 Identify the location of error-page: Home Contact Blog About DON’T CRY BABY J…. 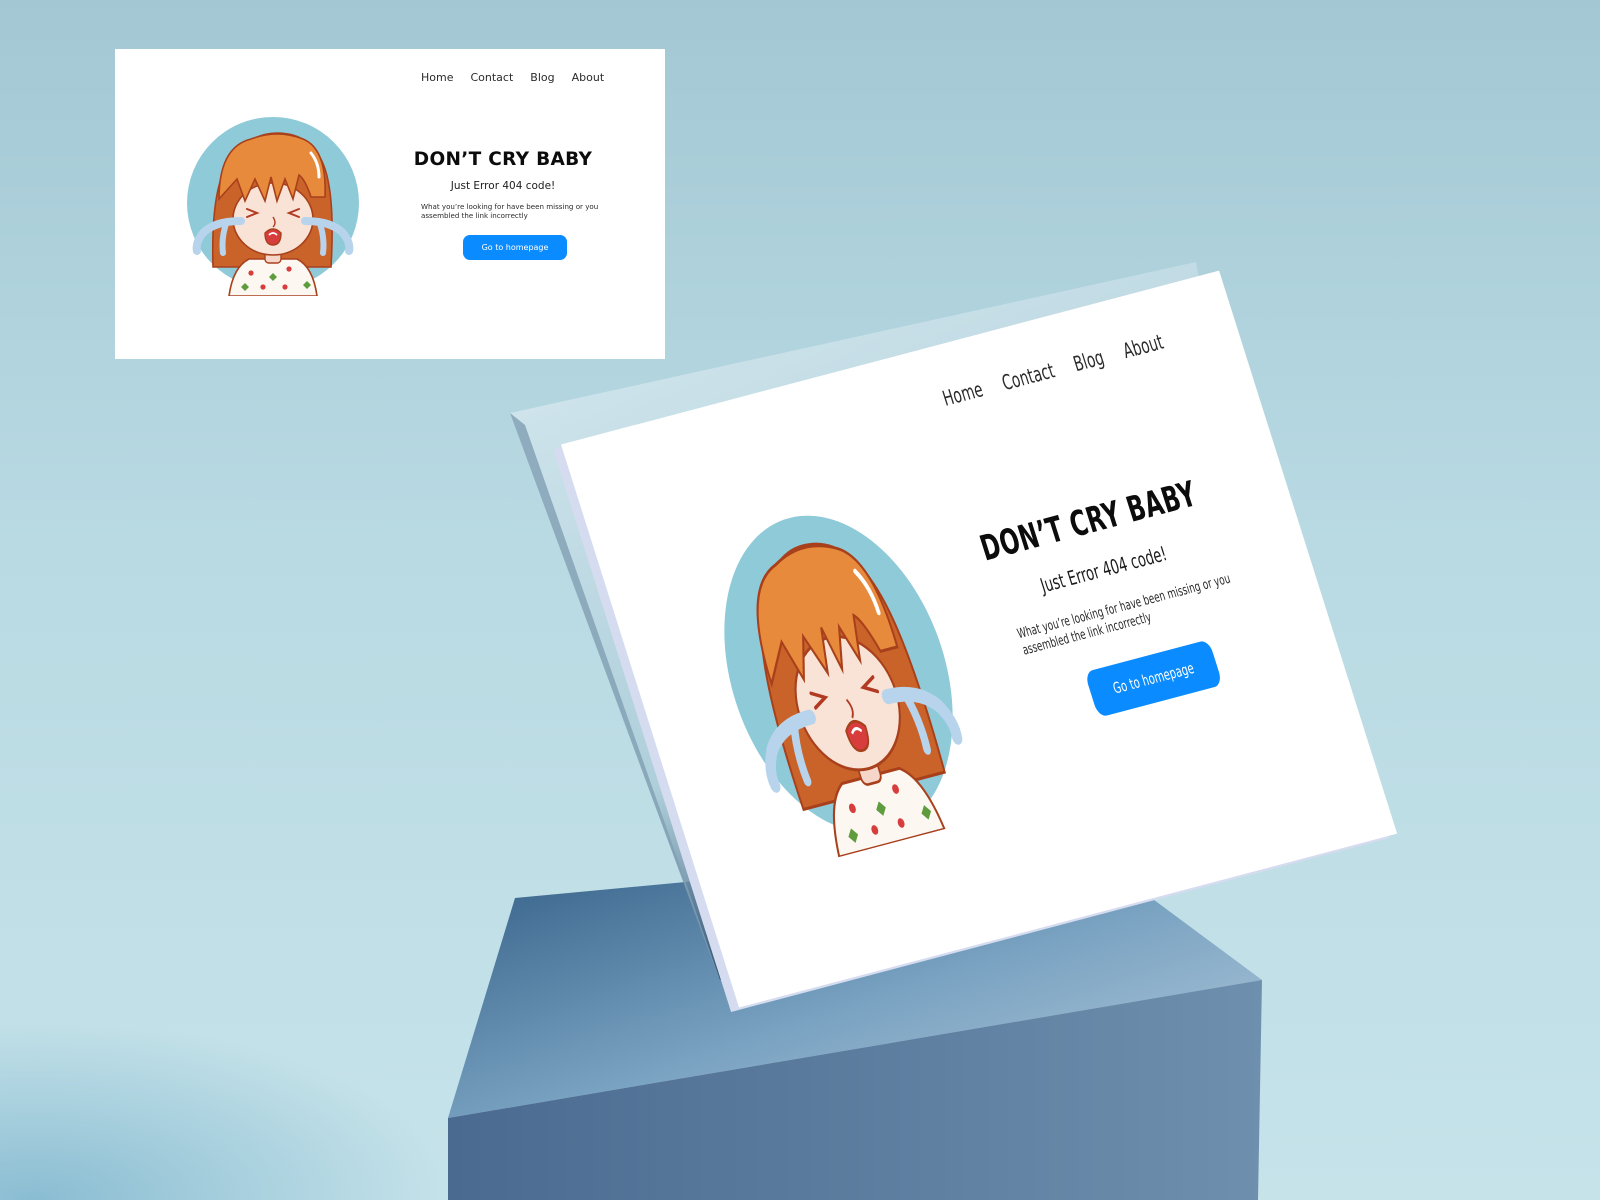
(390, 204).